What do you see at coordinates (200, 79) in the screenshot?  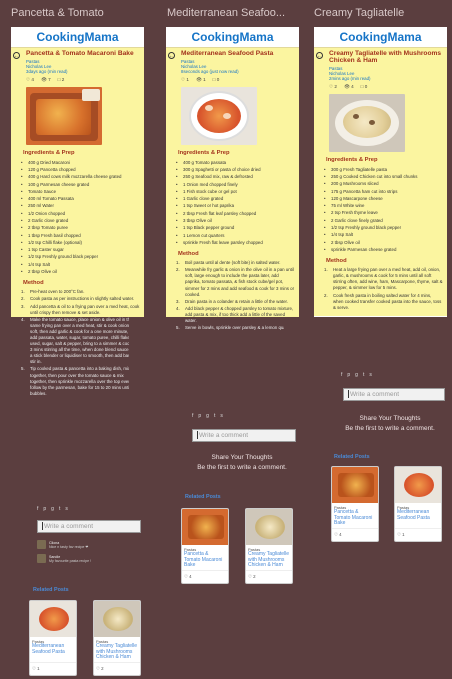 I see `views-count: 👁 1` at bounding box center [200, 79].